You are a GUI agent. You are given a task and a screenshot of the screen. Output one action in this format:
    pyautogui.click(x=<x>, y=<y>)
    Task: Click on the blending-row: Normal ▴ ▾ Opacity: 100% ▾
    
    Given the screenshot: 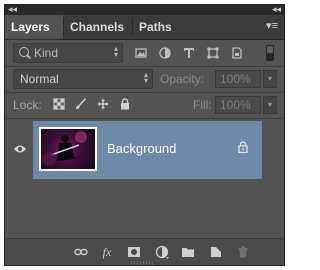 What is the action you would take?
    pyautogui.click(x=144, y=79)
    